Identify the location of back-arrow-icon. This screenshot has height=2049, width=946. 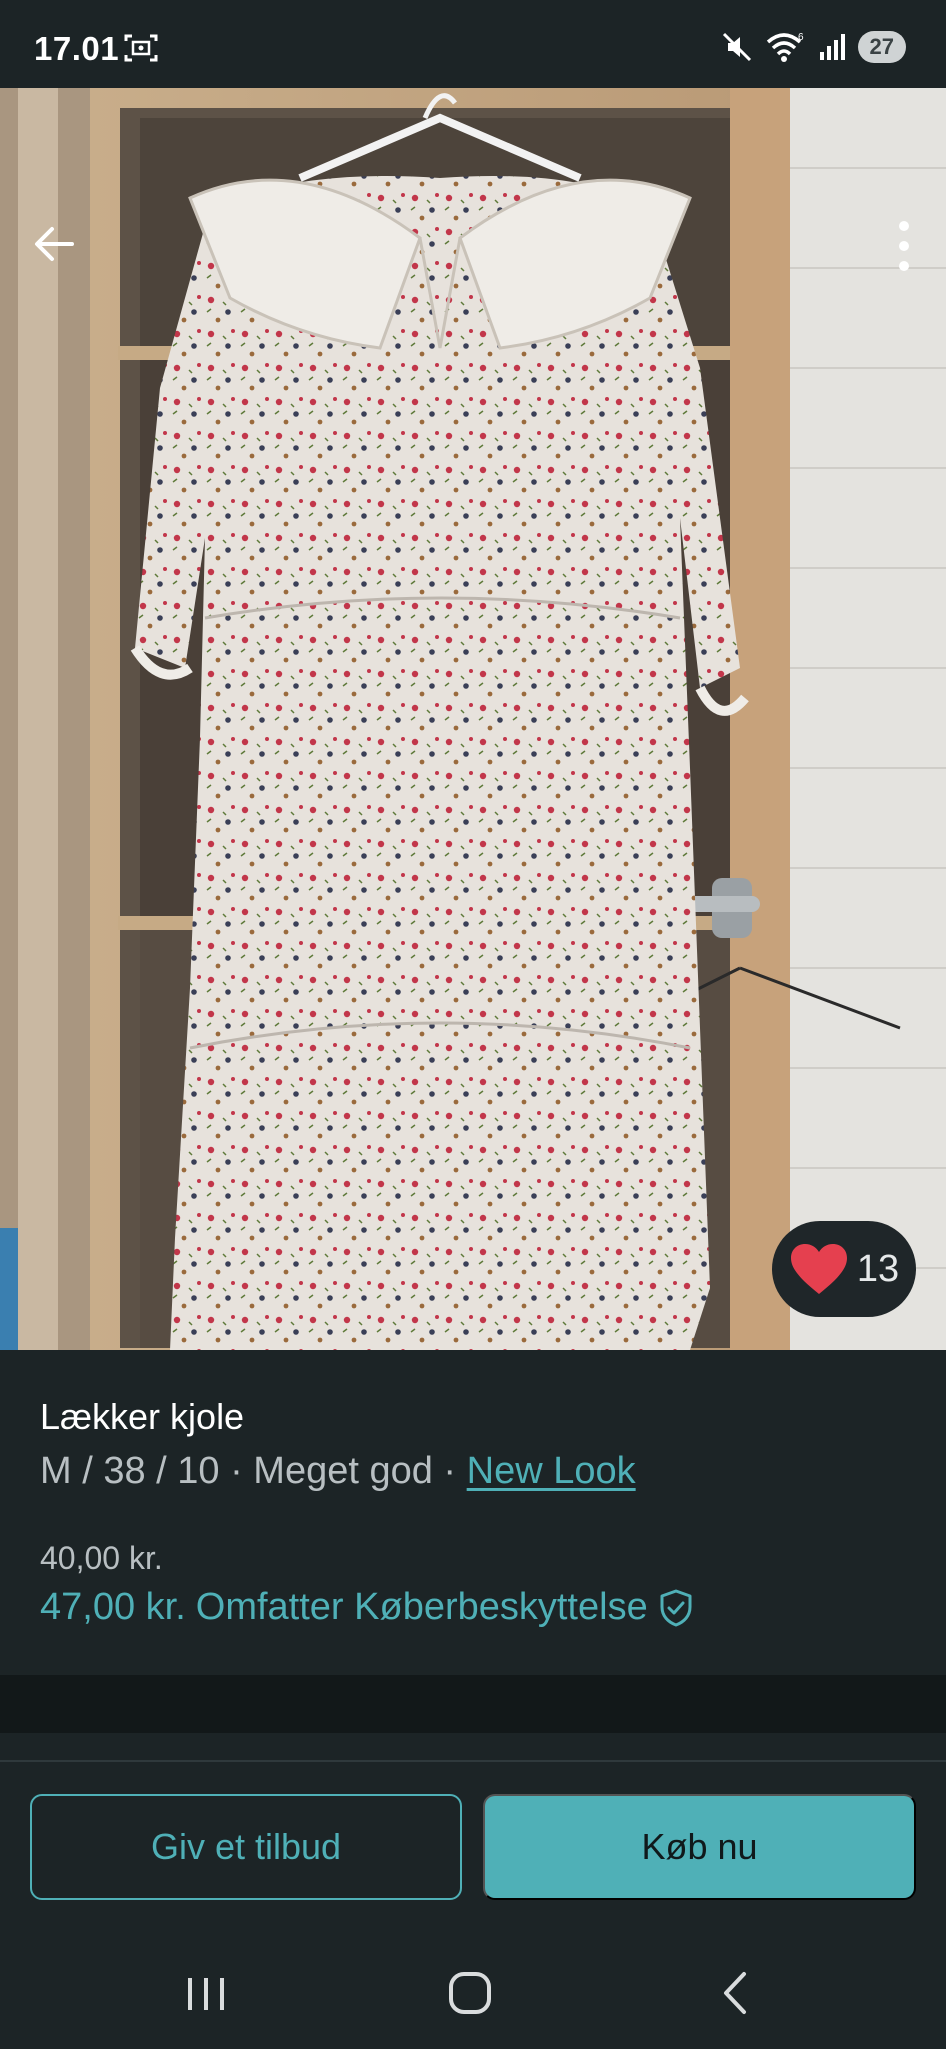
(54, 244).